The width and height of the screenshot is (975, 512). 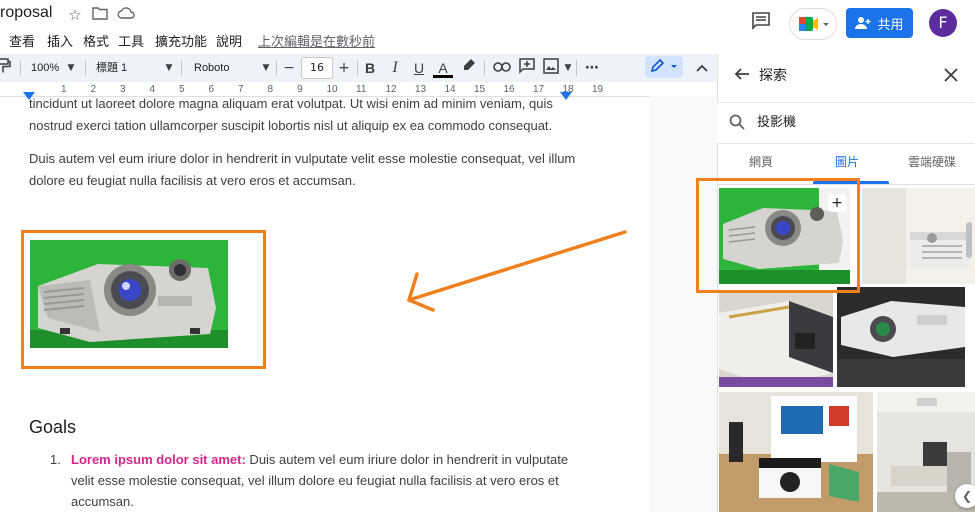 What do you see at coordinates (527, 68) in the screenshot?
I see `add-comment-icon` at bounding box center [527, 68].